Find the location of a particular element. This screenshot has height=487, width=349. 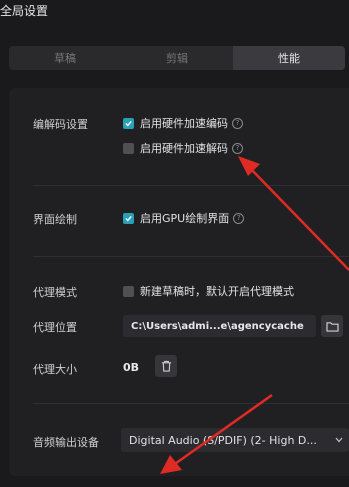

proxy-mode-label: 代理模式 is located at coordinates (55, 292).